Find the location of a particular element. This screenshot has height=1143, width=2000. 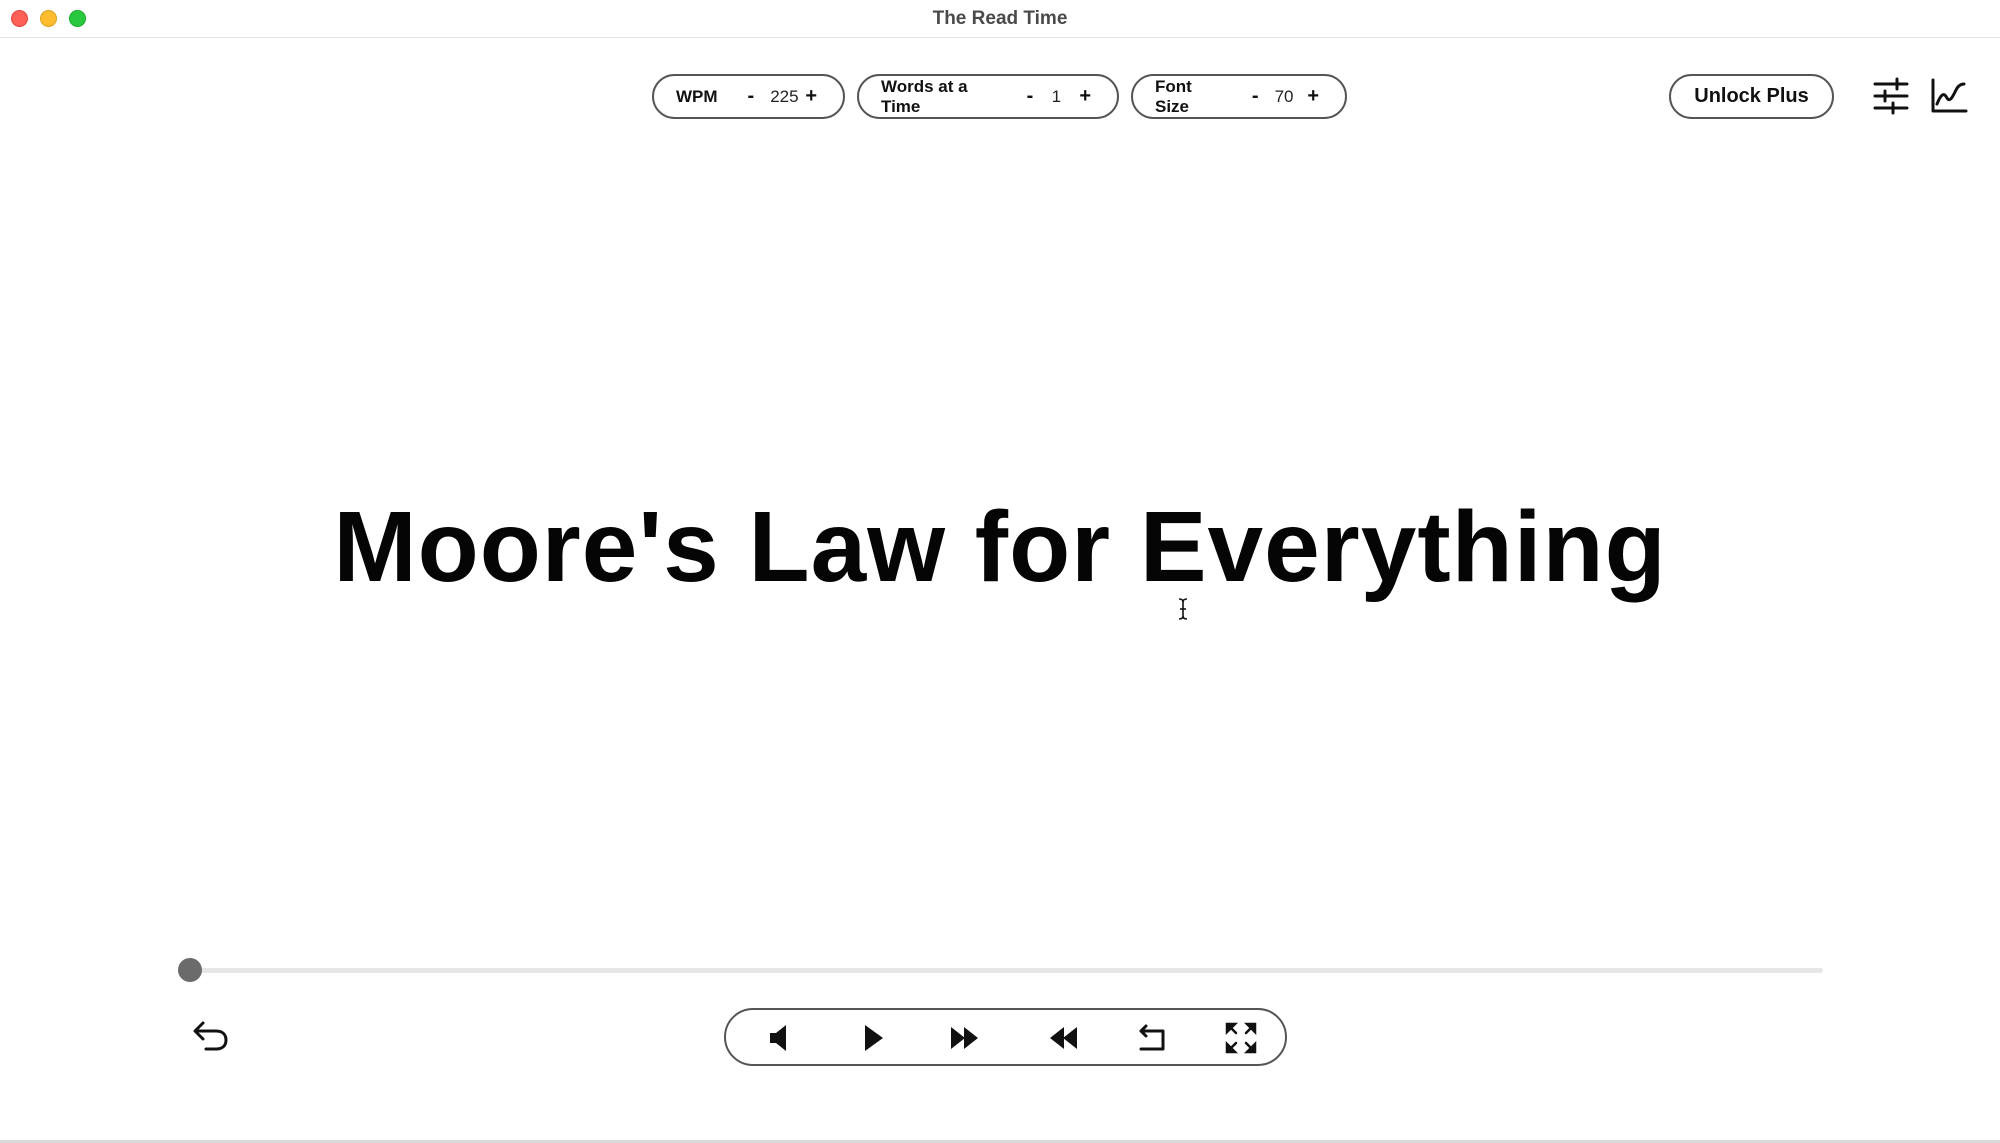

font-size-increase-button: + is located at coordinates (1313, 96).